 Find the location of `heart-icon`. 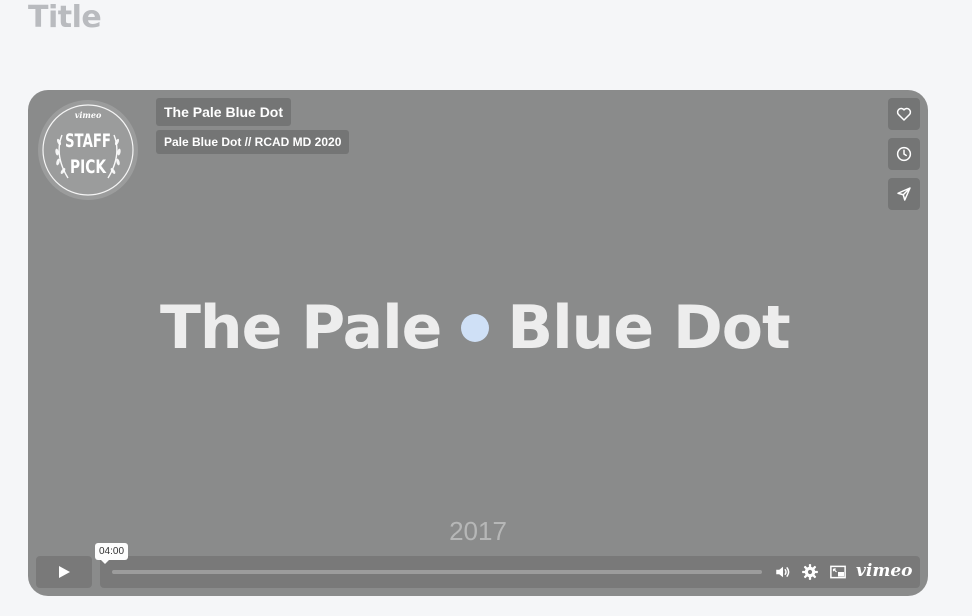

heart-icon is located at coordinates (904, 114).